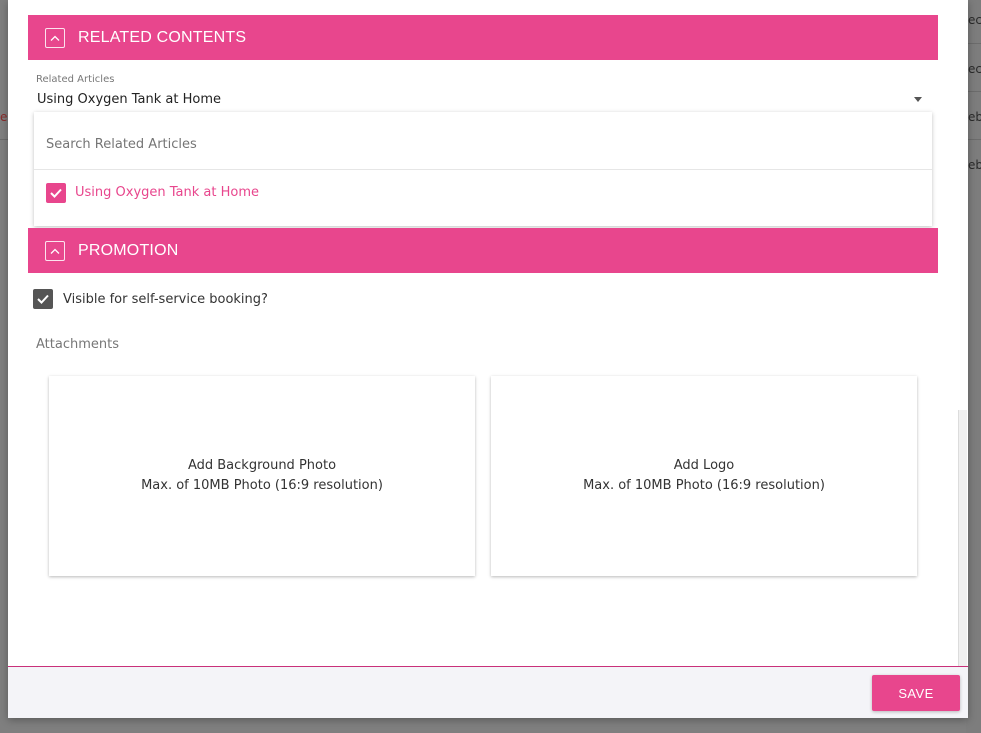 Image resolution: width=981 pixels, height=733 pixels. Describe the element at coordinates (77, 344) in the screenshot. I see `attachments-label: Attachments` at that location.